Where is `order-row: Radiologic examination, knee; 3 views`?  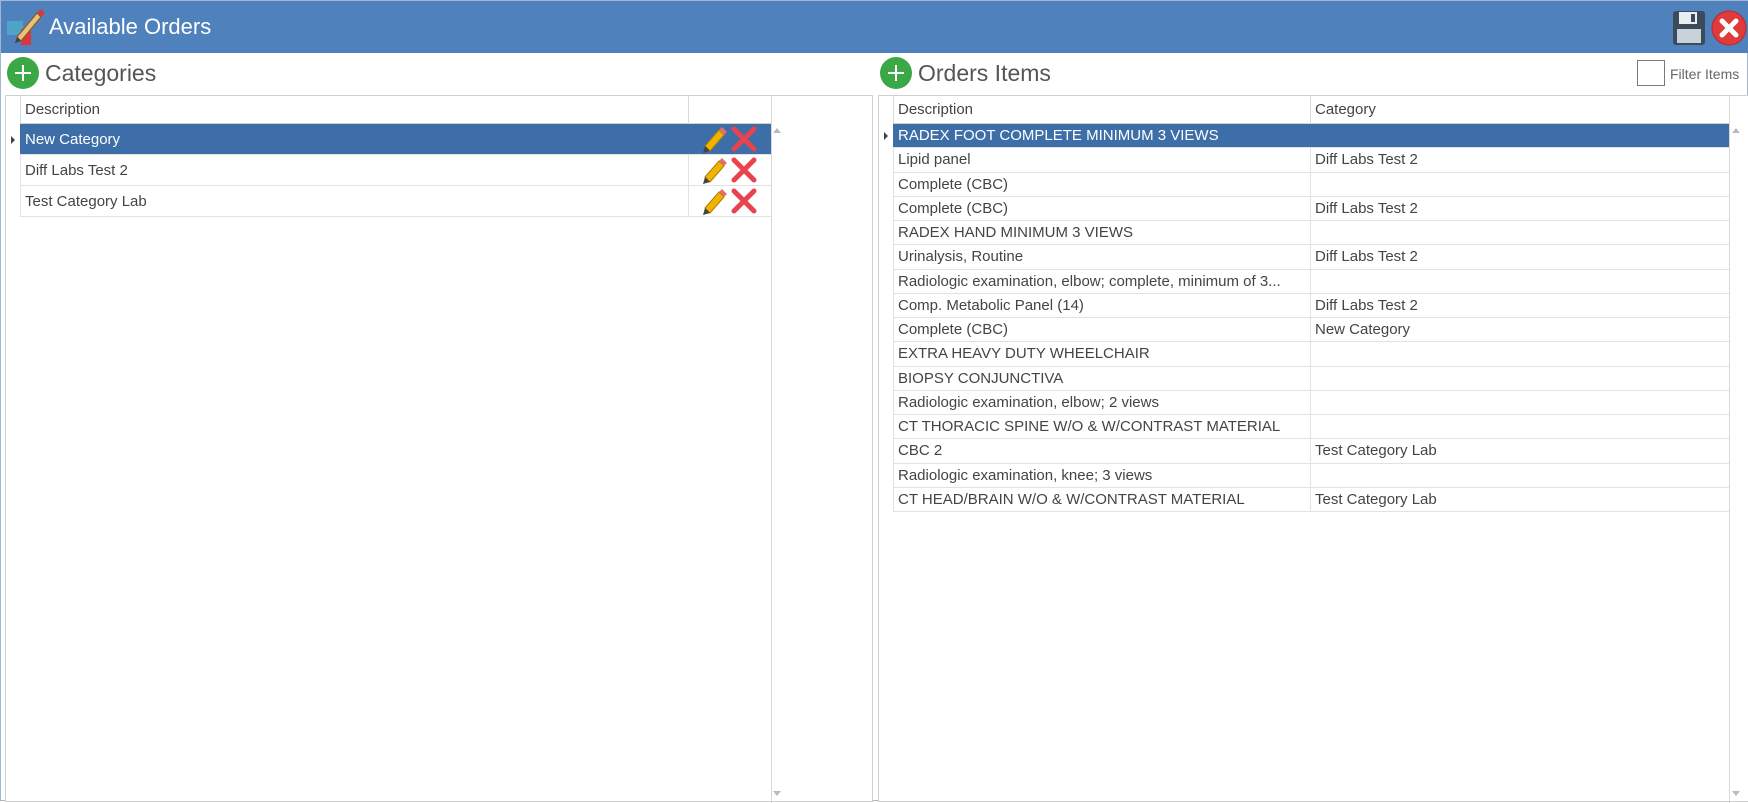
order-row: Radiologic examination, knee; 3 views is located at coordinates (1311, 475).